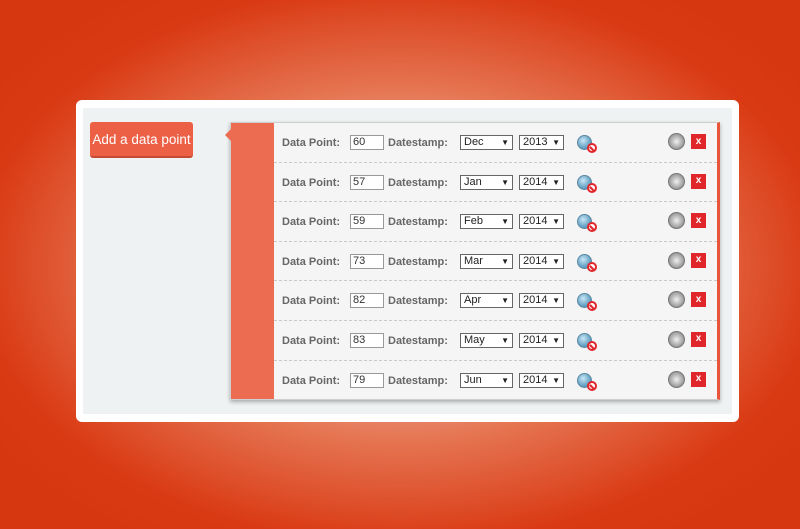 The width and height of the screenshot is (800, 529). I want to click on data-point-row: Data Point: 59 Datestamp: Feb ▼ 2014 ▼ x, so click(495, 222).